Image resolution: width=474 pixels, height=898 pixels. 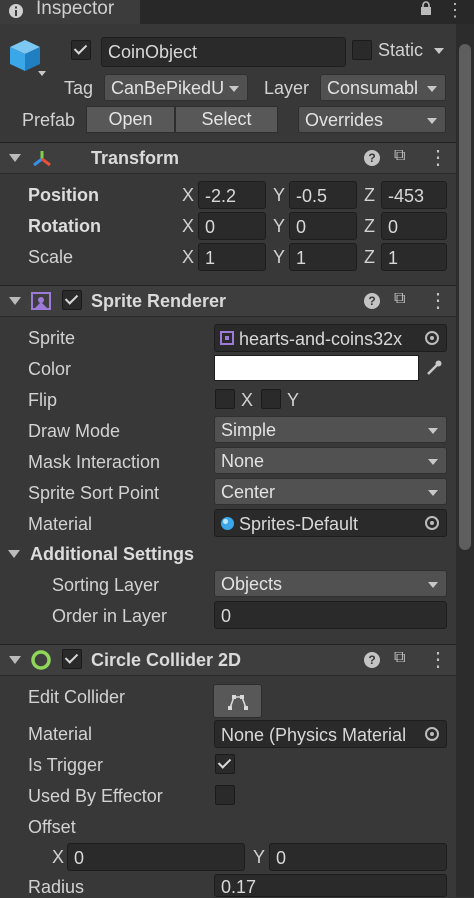 What do you see at coordinates (60, 734) in the screenshot?
I see `collider-material-label: Material` at bounding box center [60, 734].